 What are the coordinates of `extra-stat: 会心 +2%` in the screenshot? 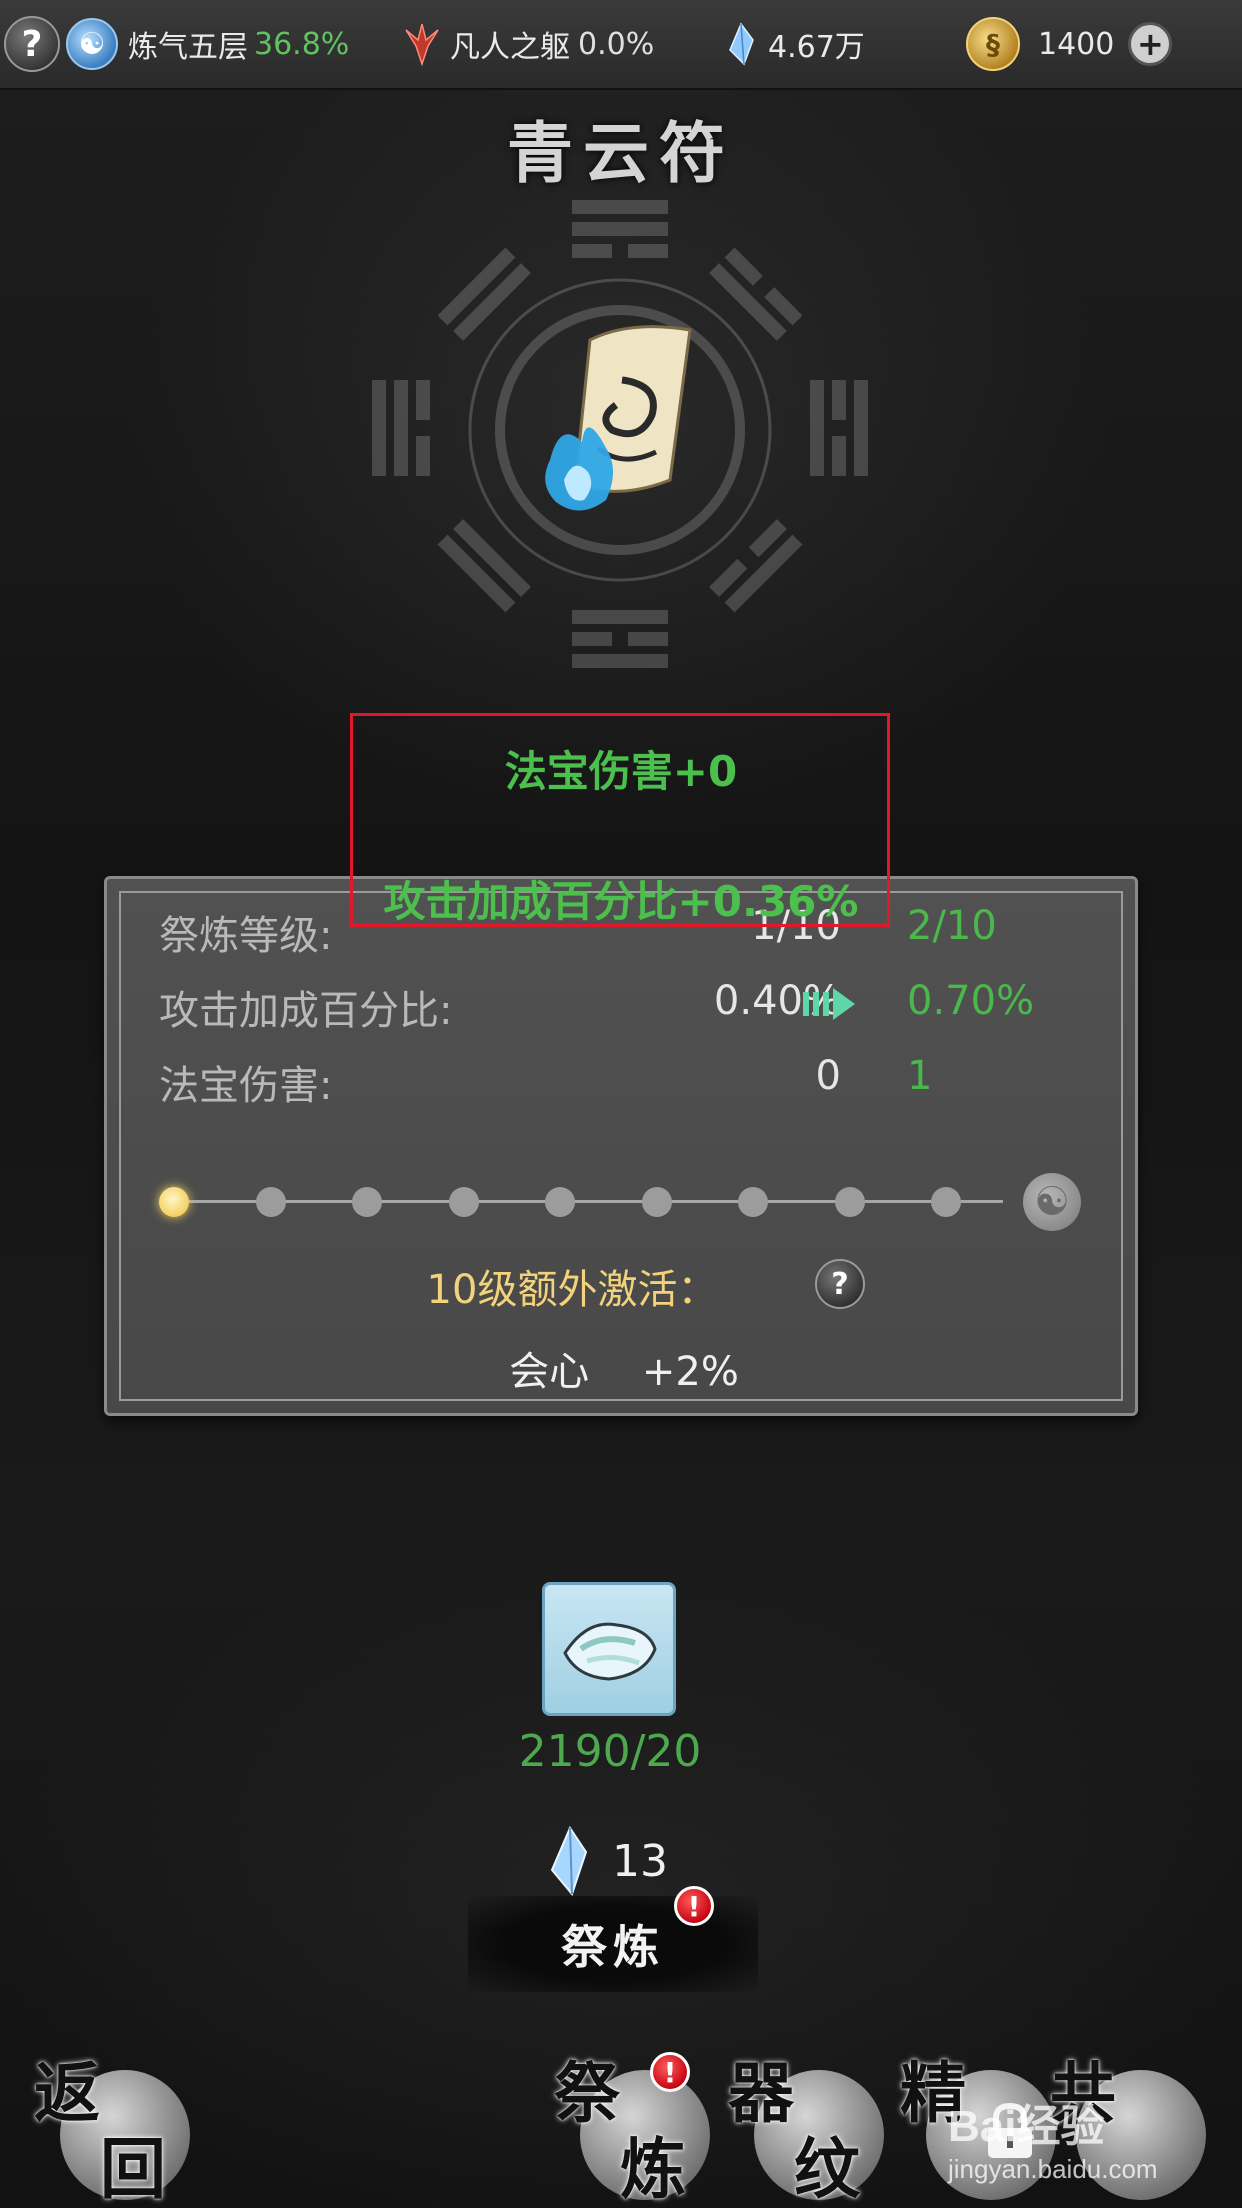 It's located at (624, 1368).